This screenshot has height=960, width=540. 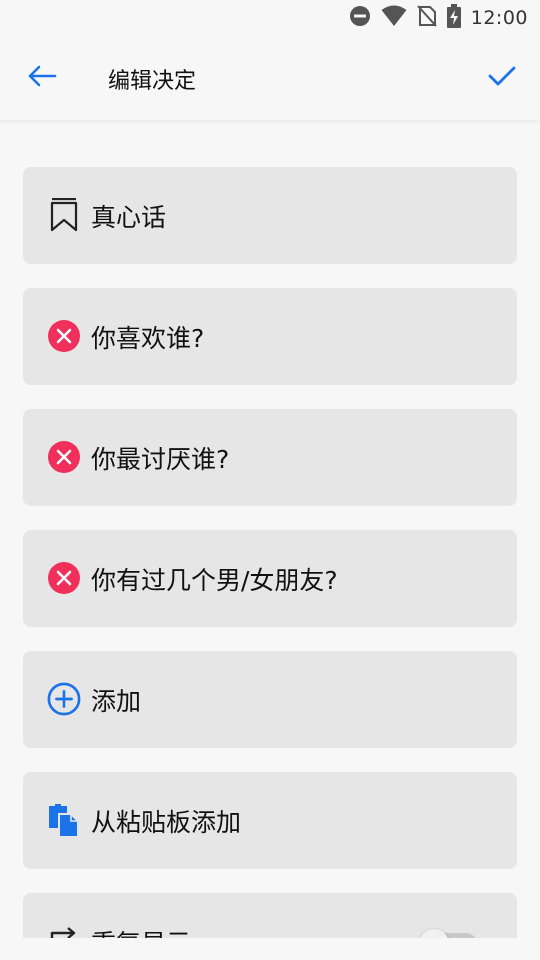 I want to click on list-item: 你有过几个男/女朋友?, so click(x=270, y=578).